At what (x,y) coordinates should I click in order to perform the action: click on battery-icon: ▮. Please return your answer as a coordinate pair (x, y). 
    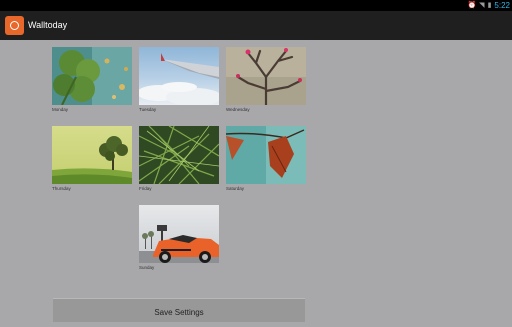
    Looking at the image, I should click on (489, 5).